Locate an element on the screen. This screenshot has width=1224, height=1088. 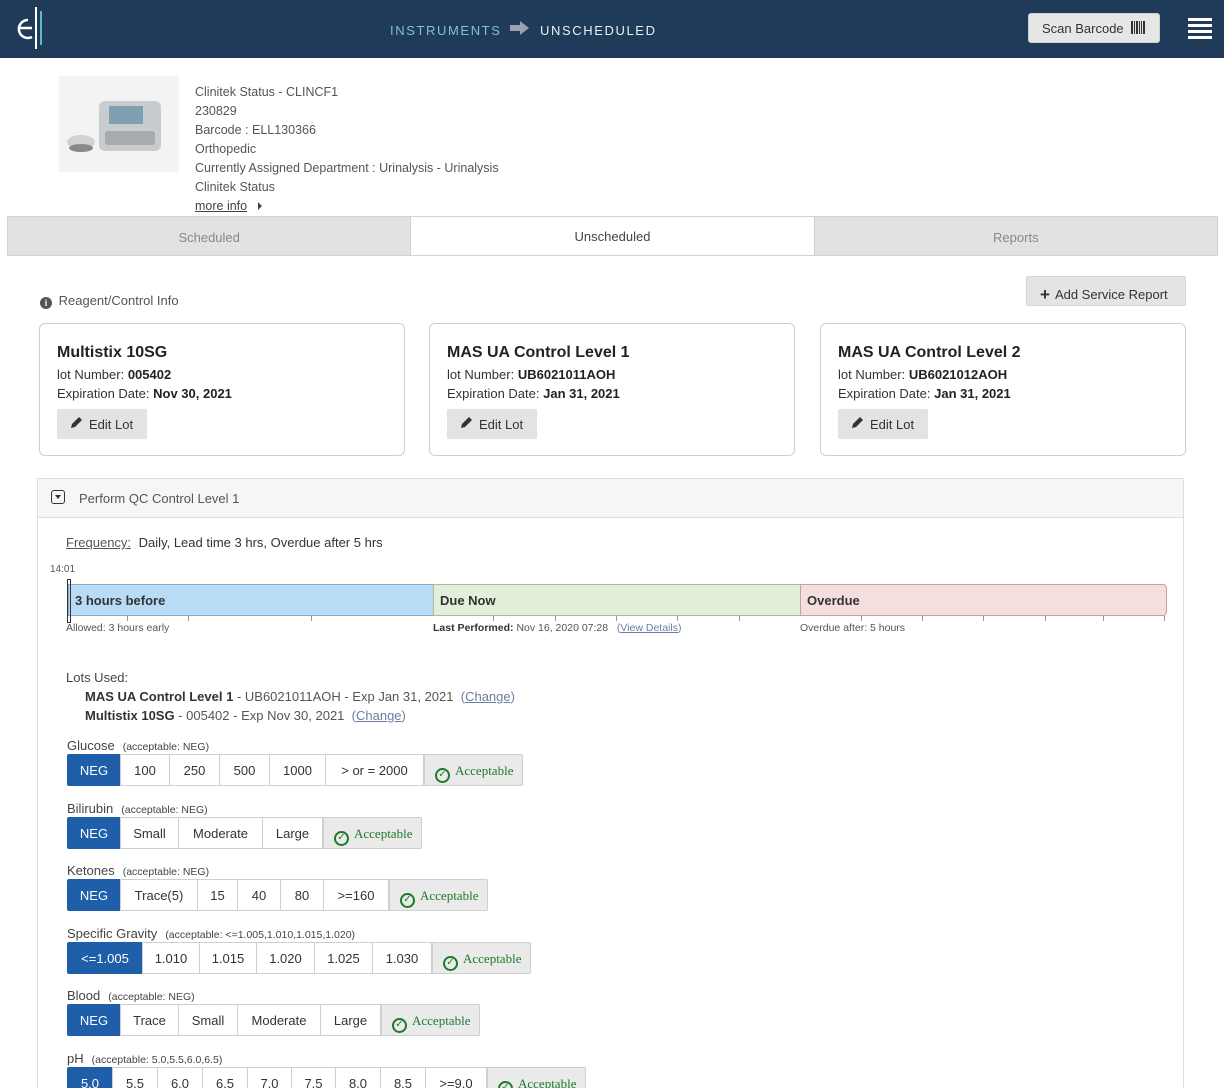
breadcrumb: INSTRUMENTS UNSCHEDULED is located at coordinates (522, 29).